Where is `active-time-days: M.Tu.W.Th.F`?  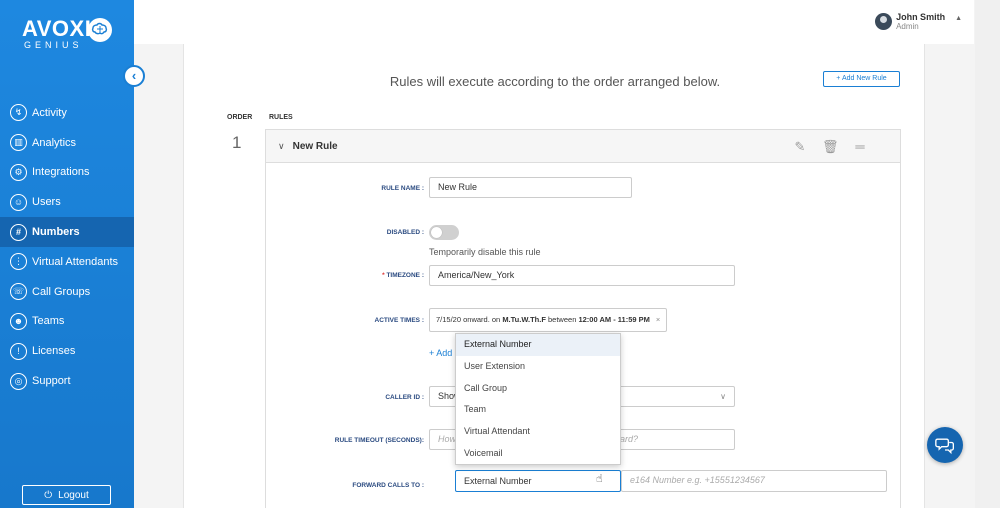 active-time-days: M.Tu.W.Th.F is located at coordinates (524, 319).